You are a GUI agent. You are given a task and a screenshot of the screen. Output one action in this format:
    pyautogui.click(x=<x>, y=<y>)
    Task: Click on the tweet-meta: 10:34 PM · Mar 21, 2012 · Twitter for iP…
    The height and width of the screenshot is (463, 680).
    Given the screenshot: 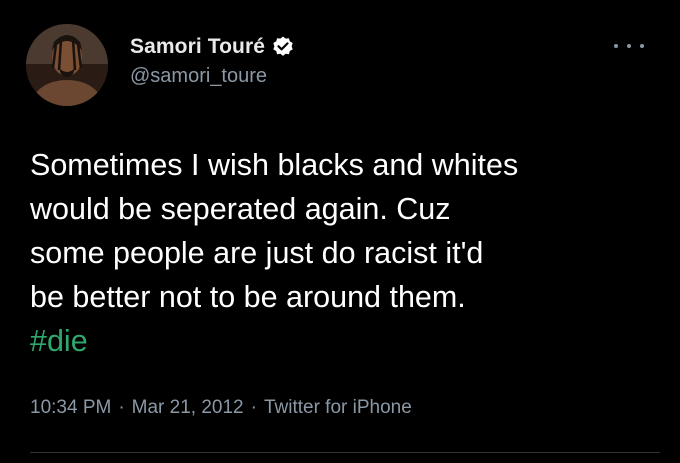 What is the action you would take?
    pyautogui.click(x=221, y=408)
    